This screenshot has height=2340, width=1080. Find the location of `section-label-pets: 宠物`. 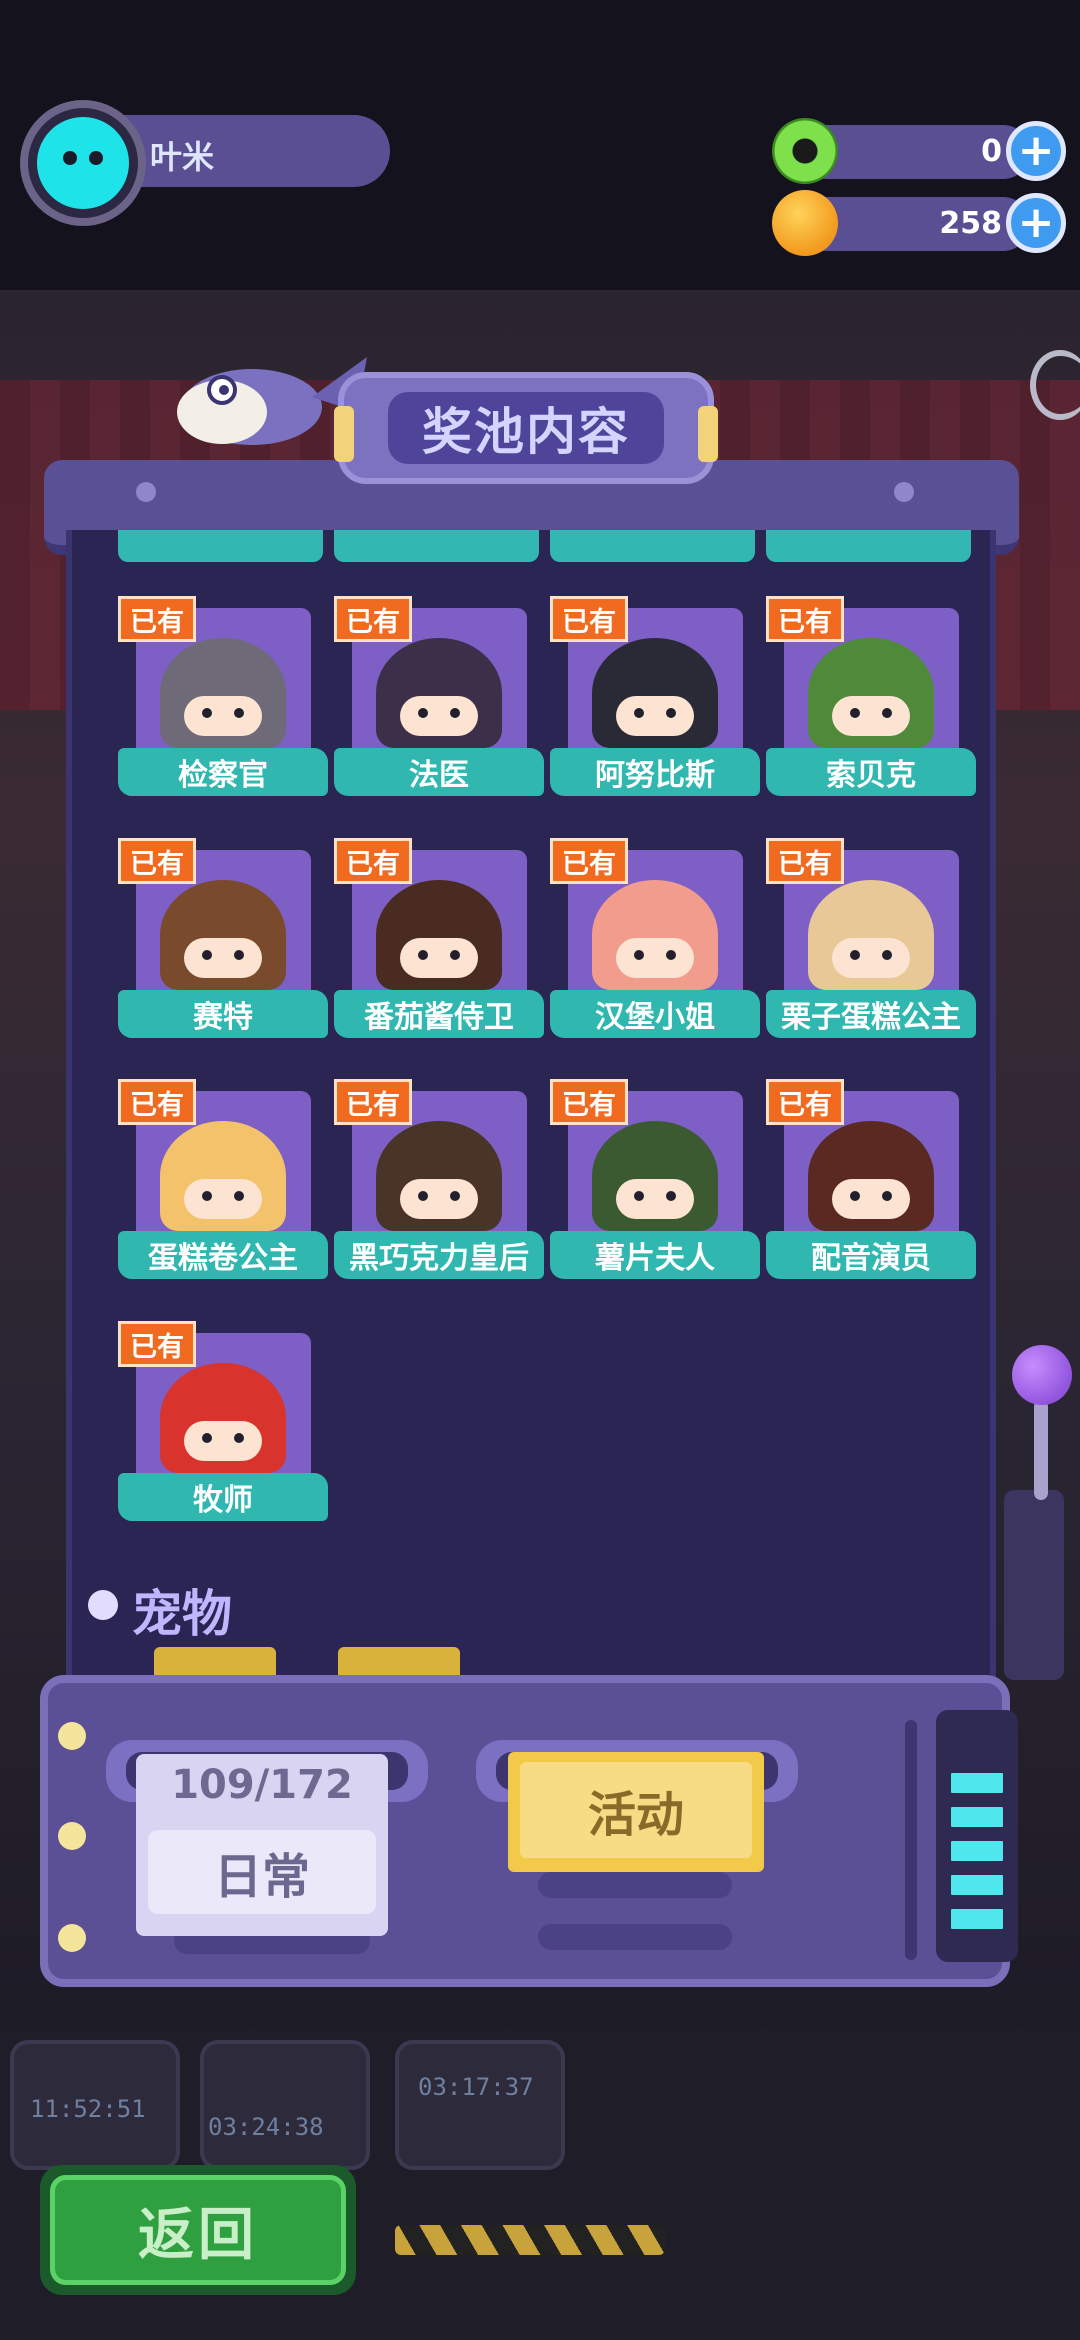

section-label-pets: 宠物 is located at coordinates (182, 1614).